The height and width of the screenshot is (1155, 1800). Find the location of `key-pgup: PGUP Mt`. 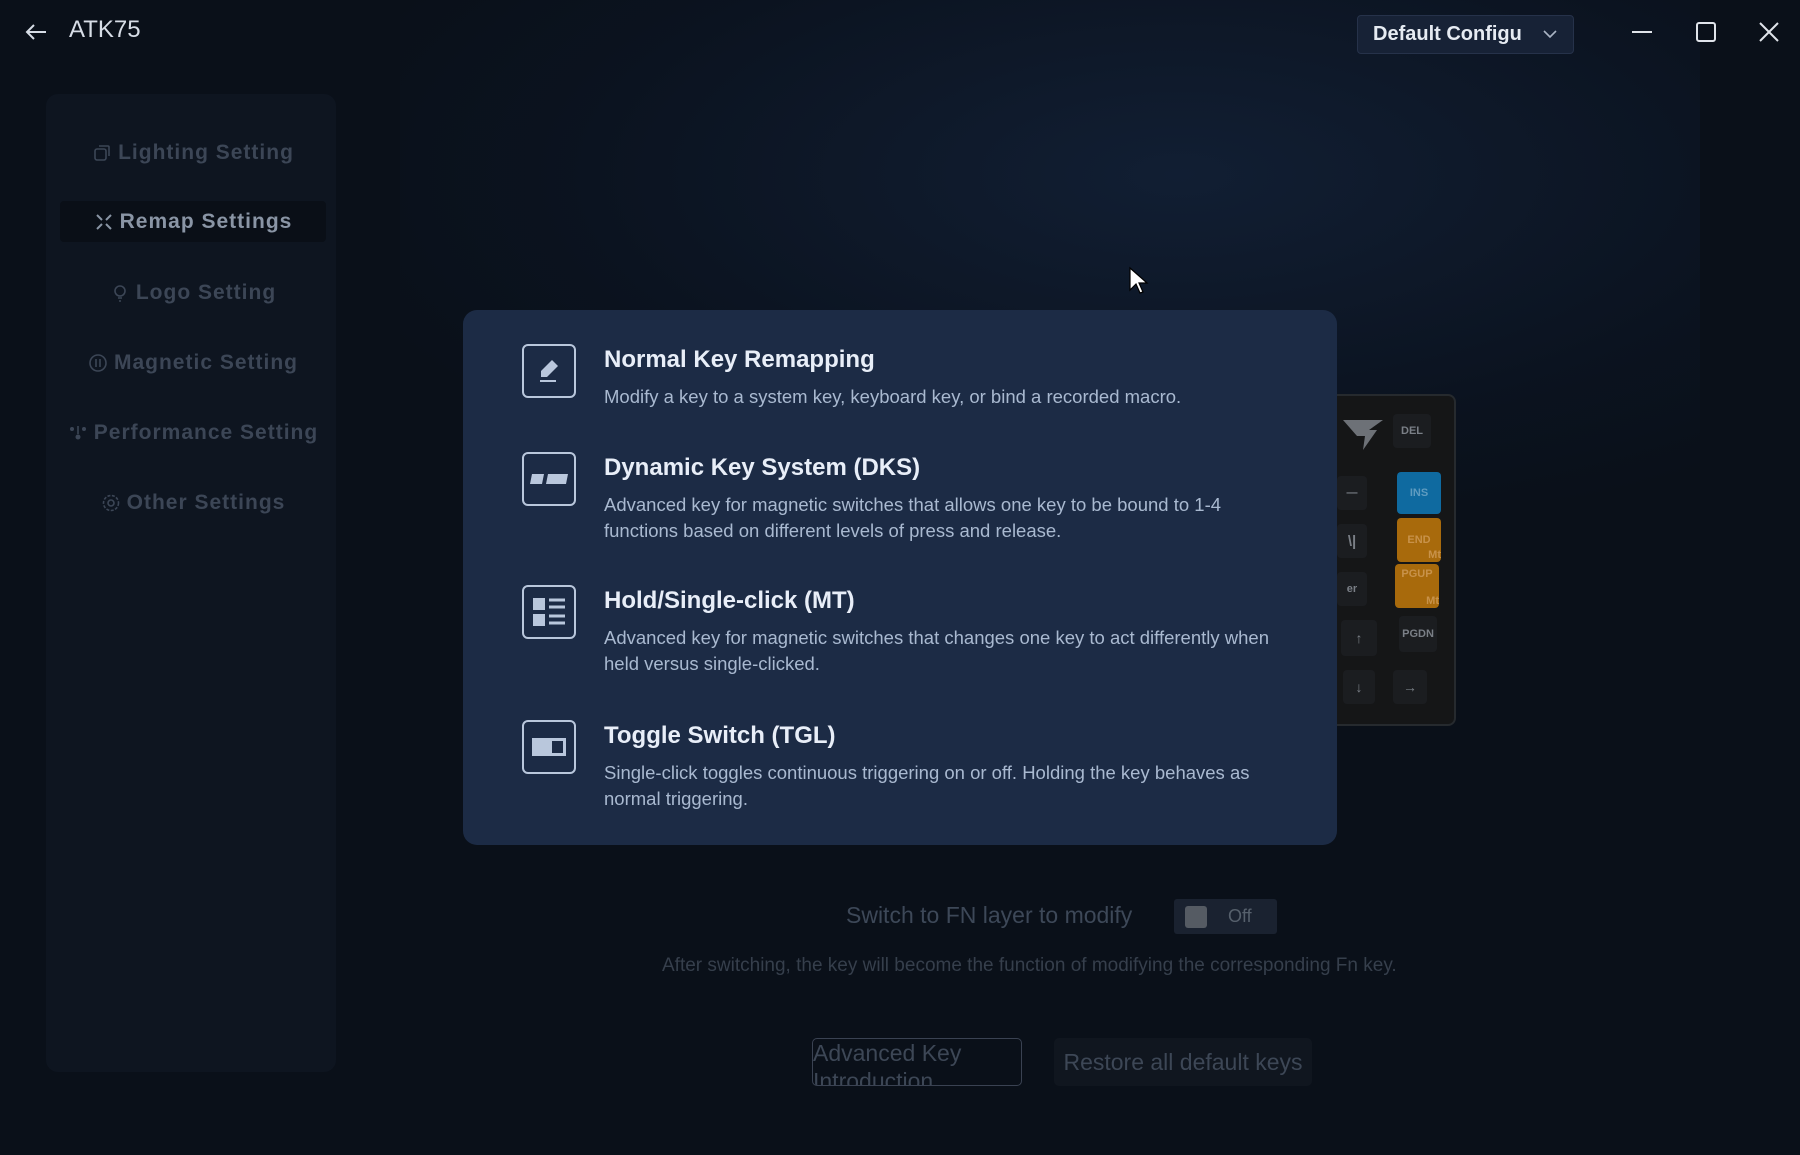

key-pgup: PGUP Mt is located at coordinates (1417, 586).